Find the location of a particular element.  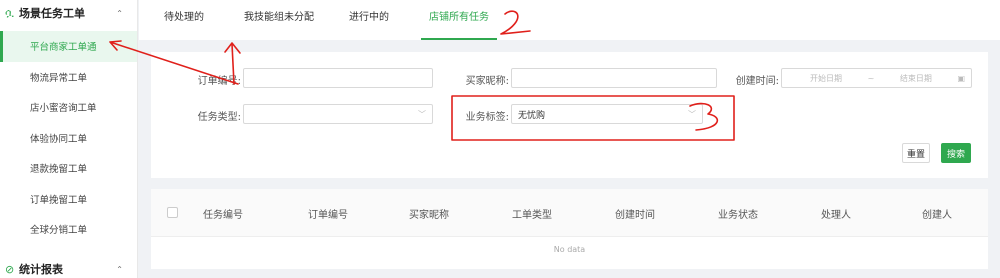

column-header: 创建时间 is located at coordinates (635, 213).